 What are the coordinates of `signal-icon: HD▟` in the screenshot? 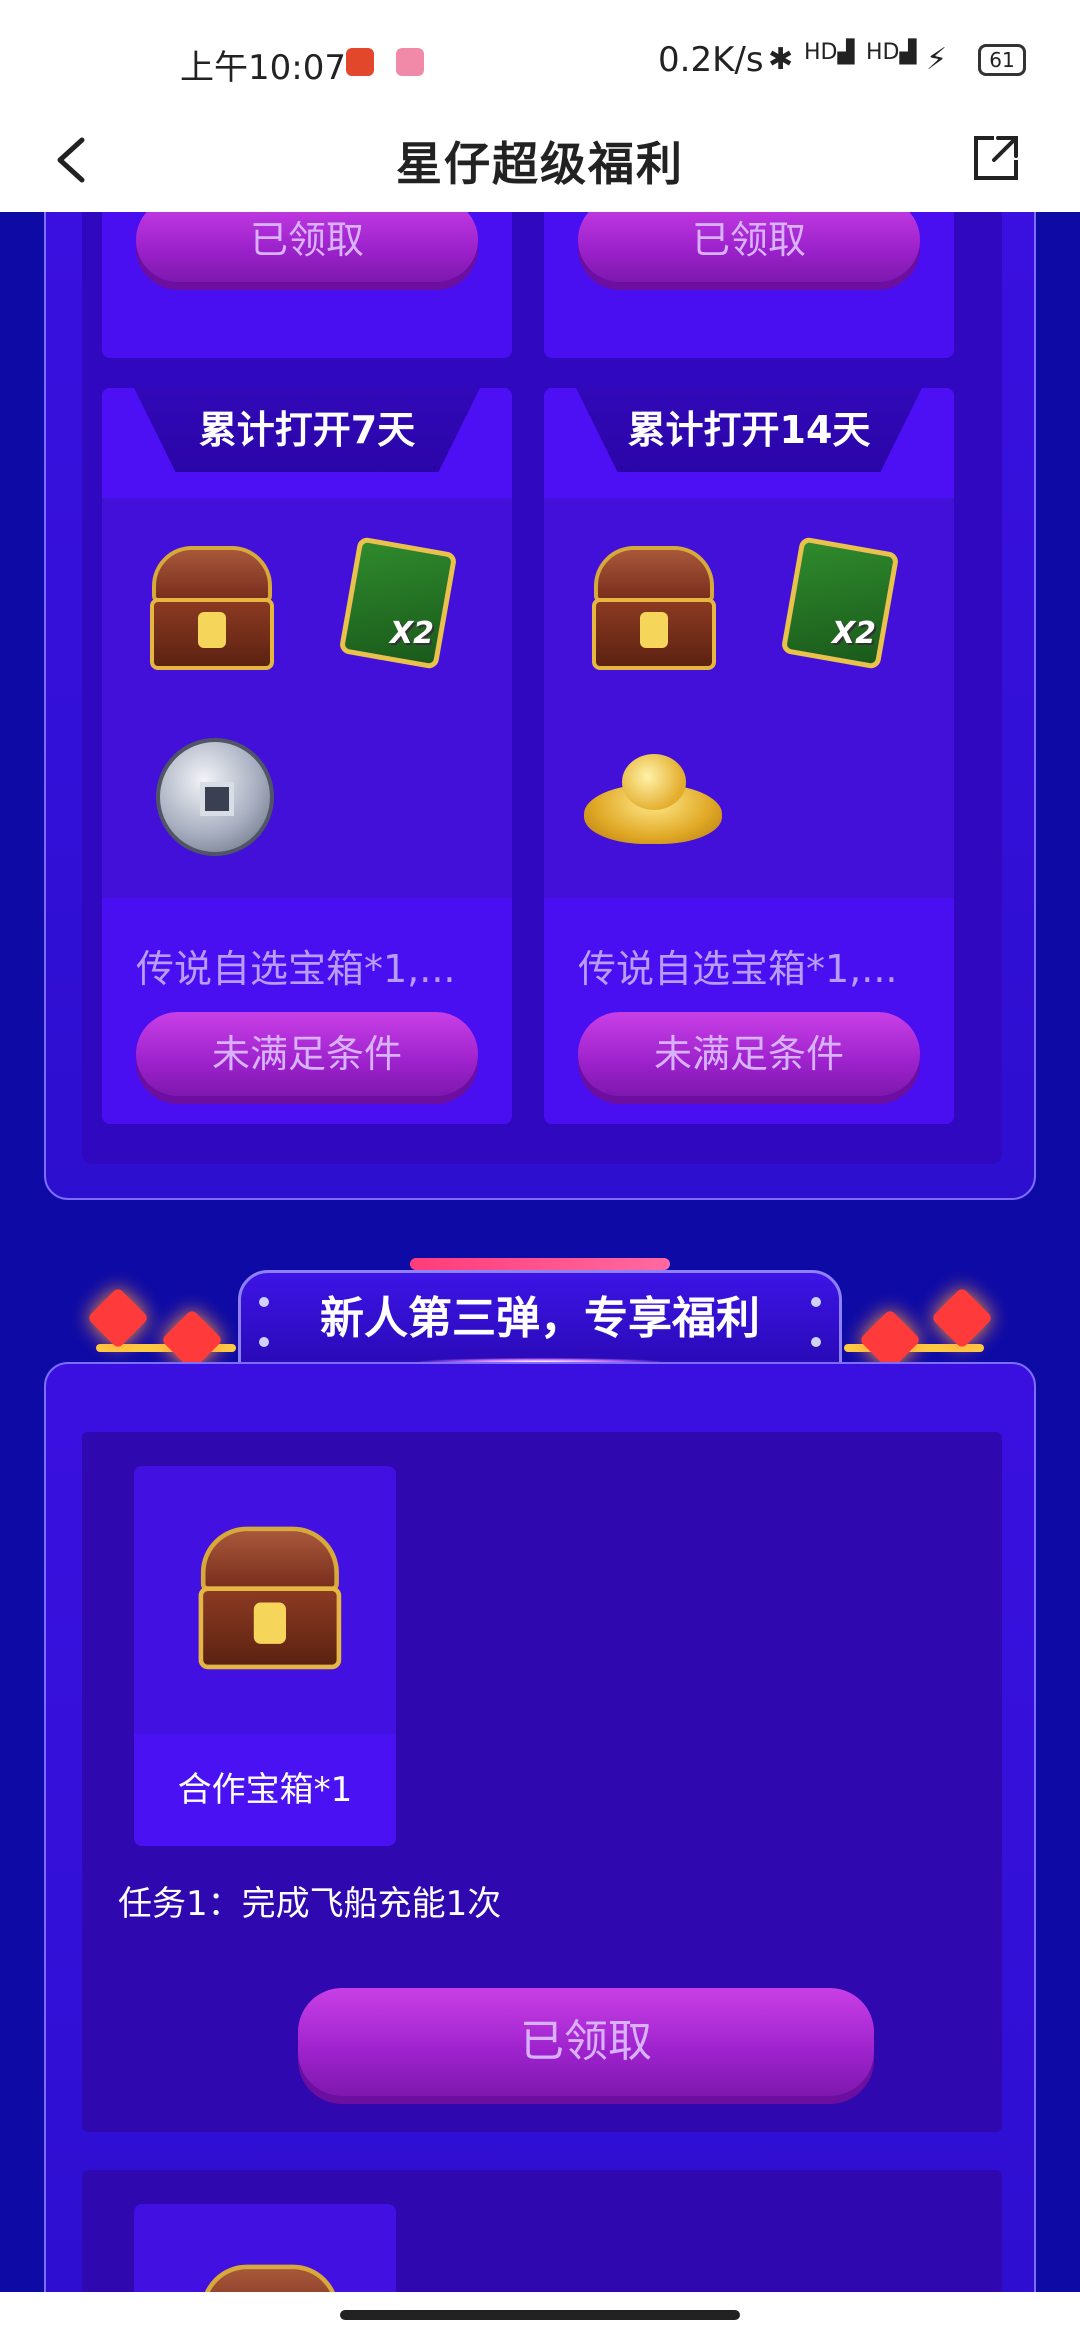 It's located at (829, 52).